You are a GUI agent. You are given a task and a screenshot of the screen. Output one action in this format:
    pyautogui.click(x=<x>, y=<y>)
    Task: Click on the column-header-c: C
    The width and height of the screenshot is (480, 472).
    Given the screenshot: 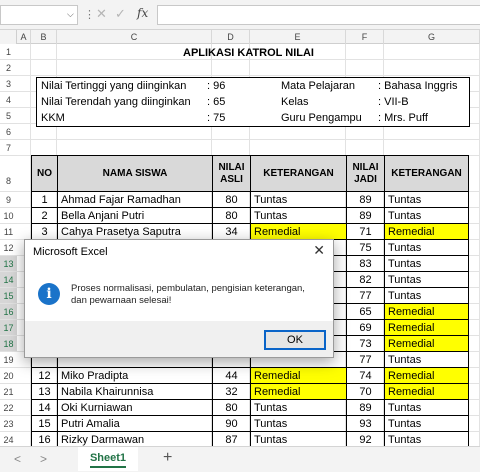 What is the action you would take?
    pyautogui.click(x=134, y=37)
    